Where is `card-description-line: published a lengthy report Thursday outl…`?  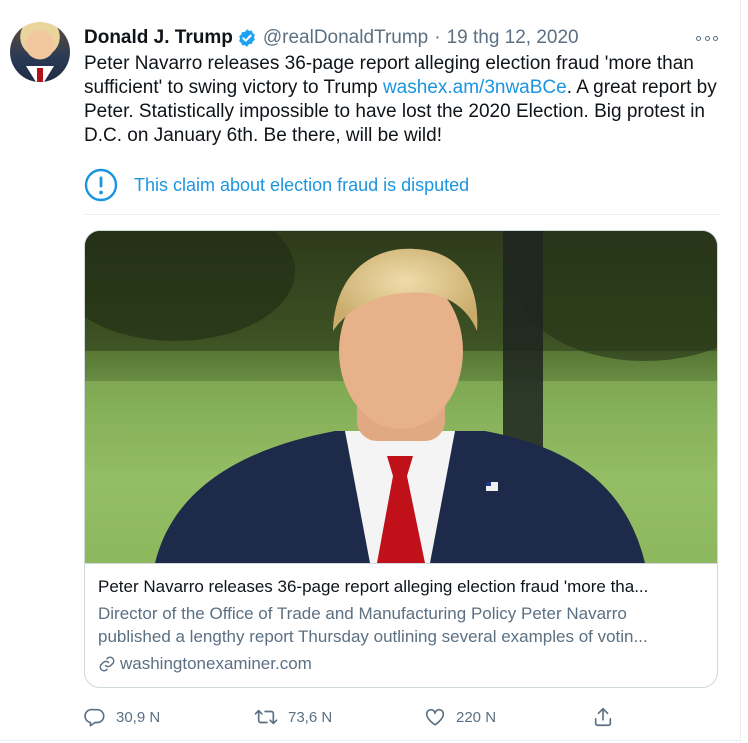
card-description-line: published a lengthy report Thursday outl… is located at coordinates (373, 636).